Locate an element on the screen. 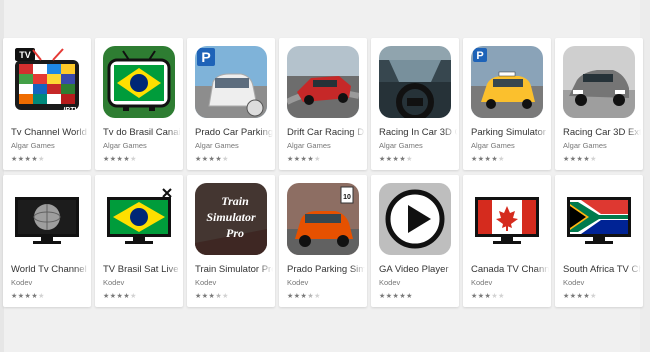  app-title: Tv do Brasil Canais is located at coordinates (142, 132).